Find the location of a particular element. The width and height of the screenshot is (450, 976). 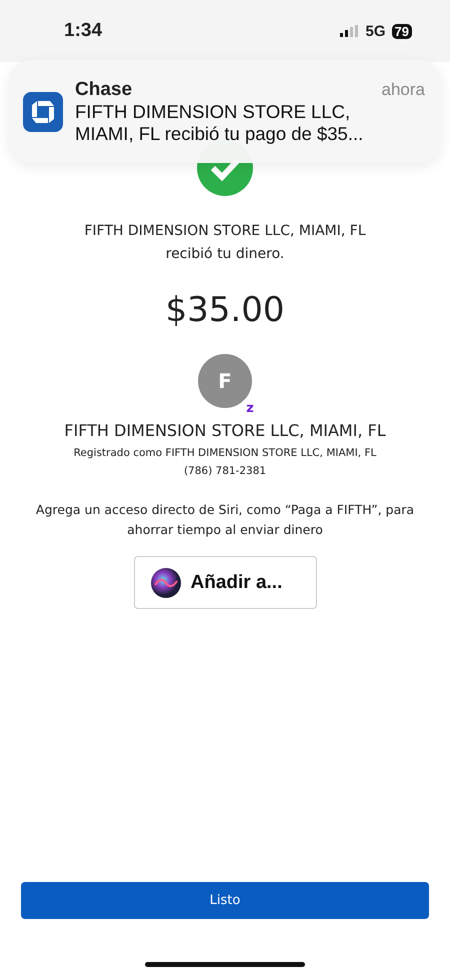

network-label: 5G is located at coordinates (376, 31).